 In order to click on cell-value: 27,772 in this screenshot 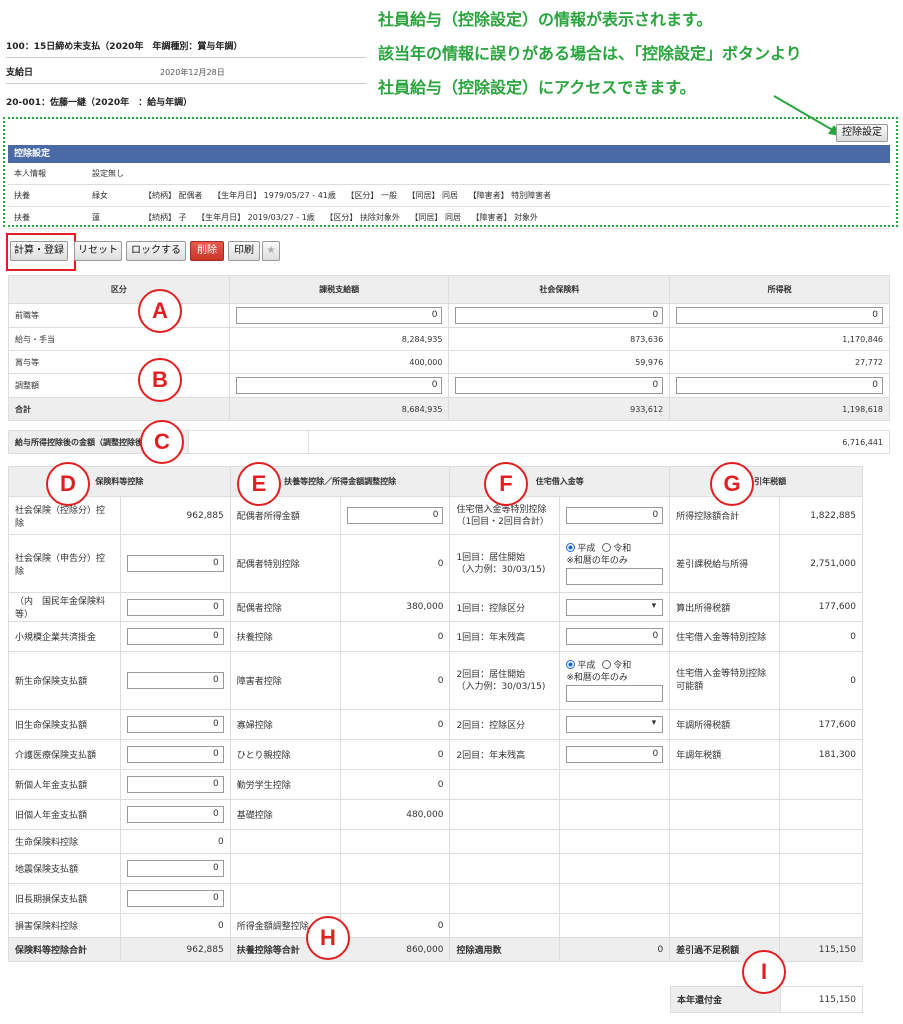, I will do `click(779, 362)`.